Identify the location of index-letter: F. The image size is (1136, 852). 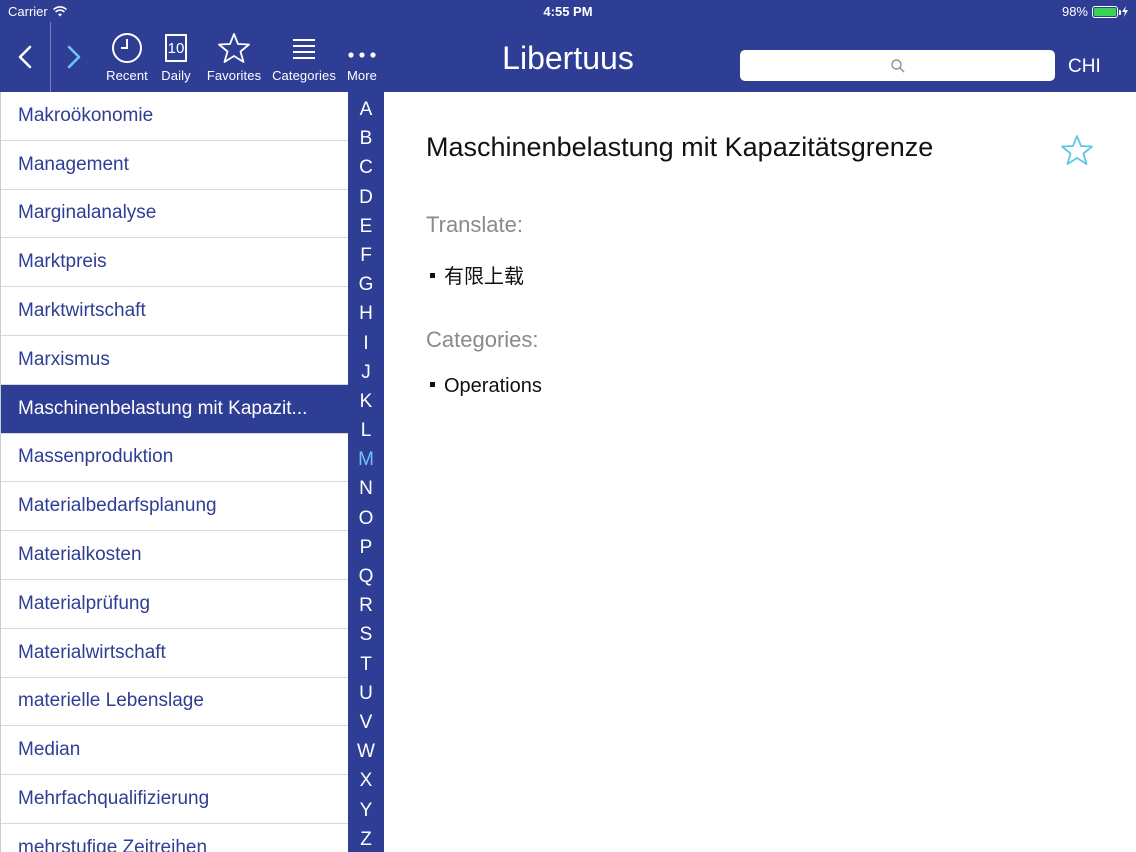
(366, 255).